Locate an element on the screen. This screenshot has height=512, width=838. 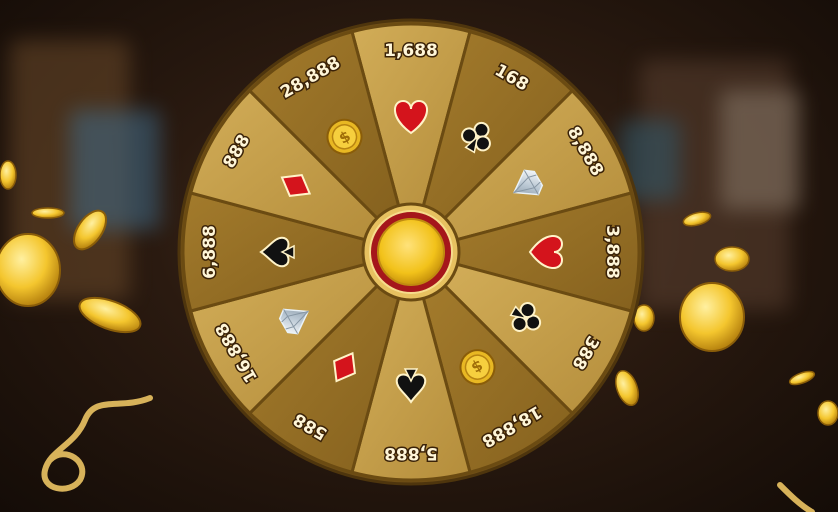
segment-prize-label: 5,888 is located at coordinates (411, 453).